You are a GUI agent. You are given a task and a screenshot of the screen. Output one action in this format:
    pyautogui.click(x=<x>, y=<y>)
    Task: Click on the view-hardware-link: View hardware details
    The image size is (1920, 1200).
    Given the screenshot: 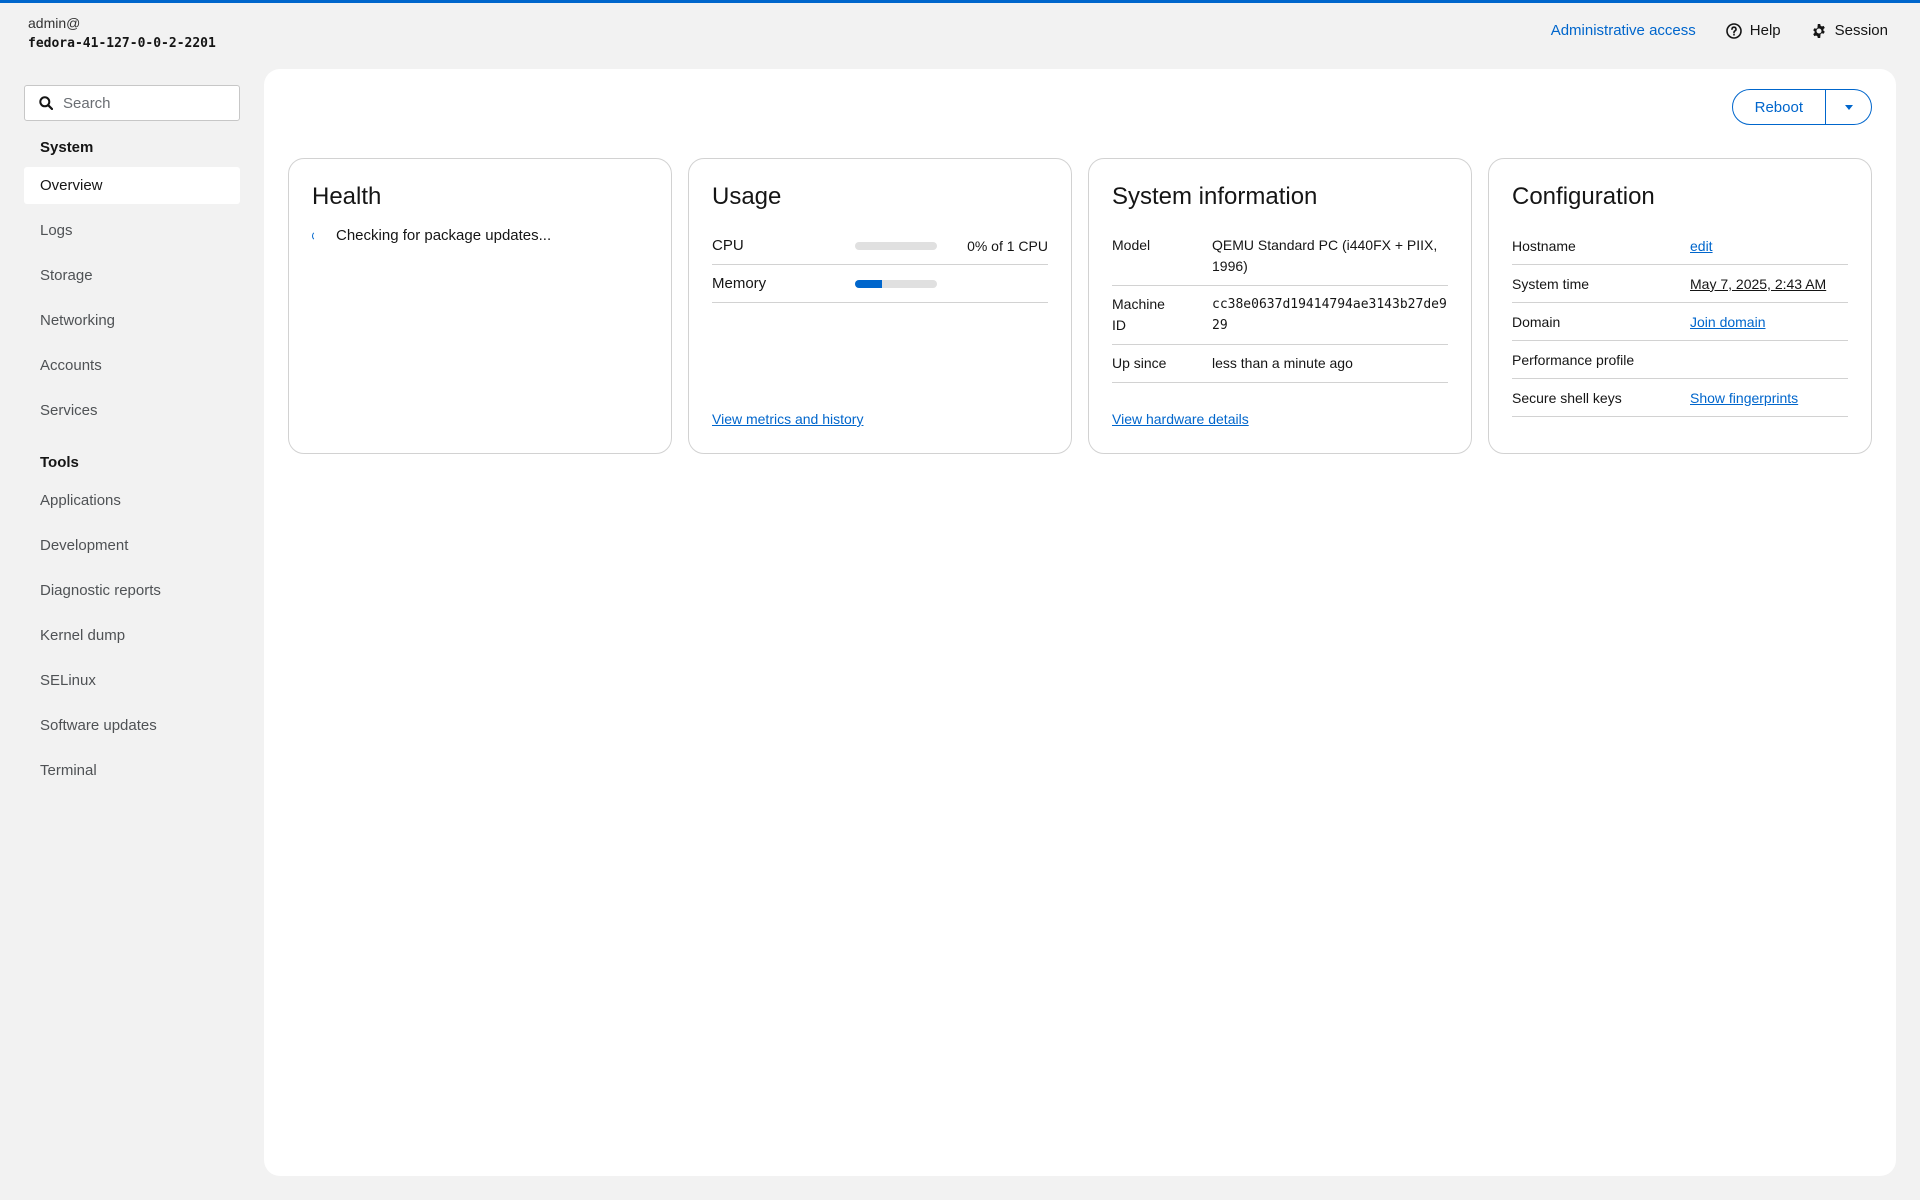 What is the action you would take?
    pyautogui.click(x=1180, y=419)
    